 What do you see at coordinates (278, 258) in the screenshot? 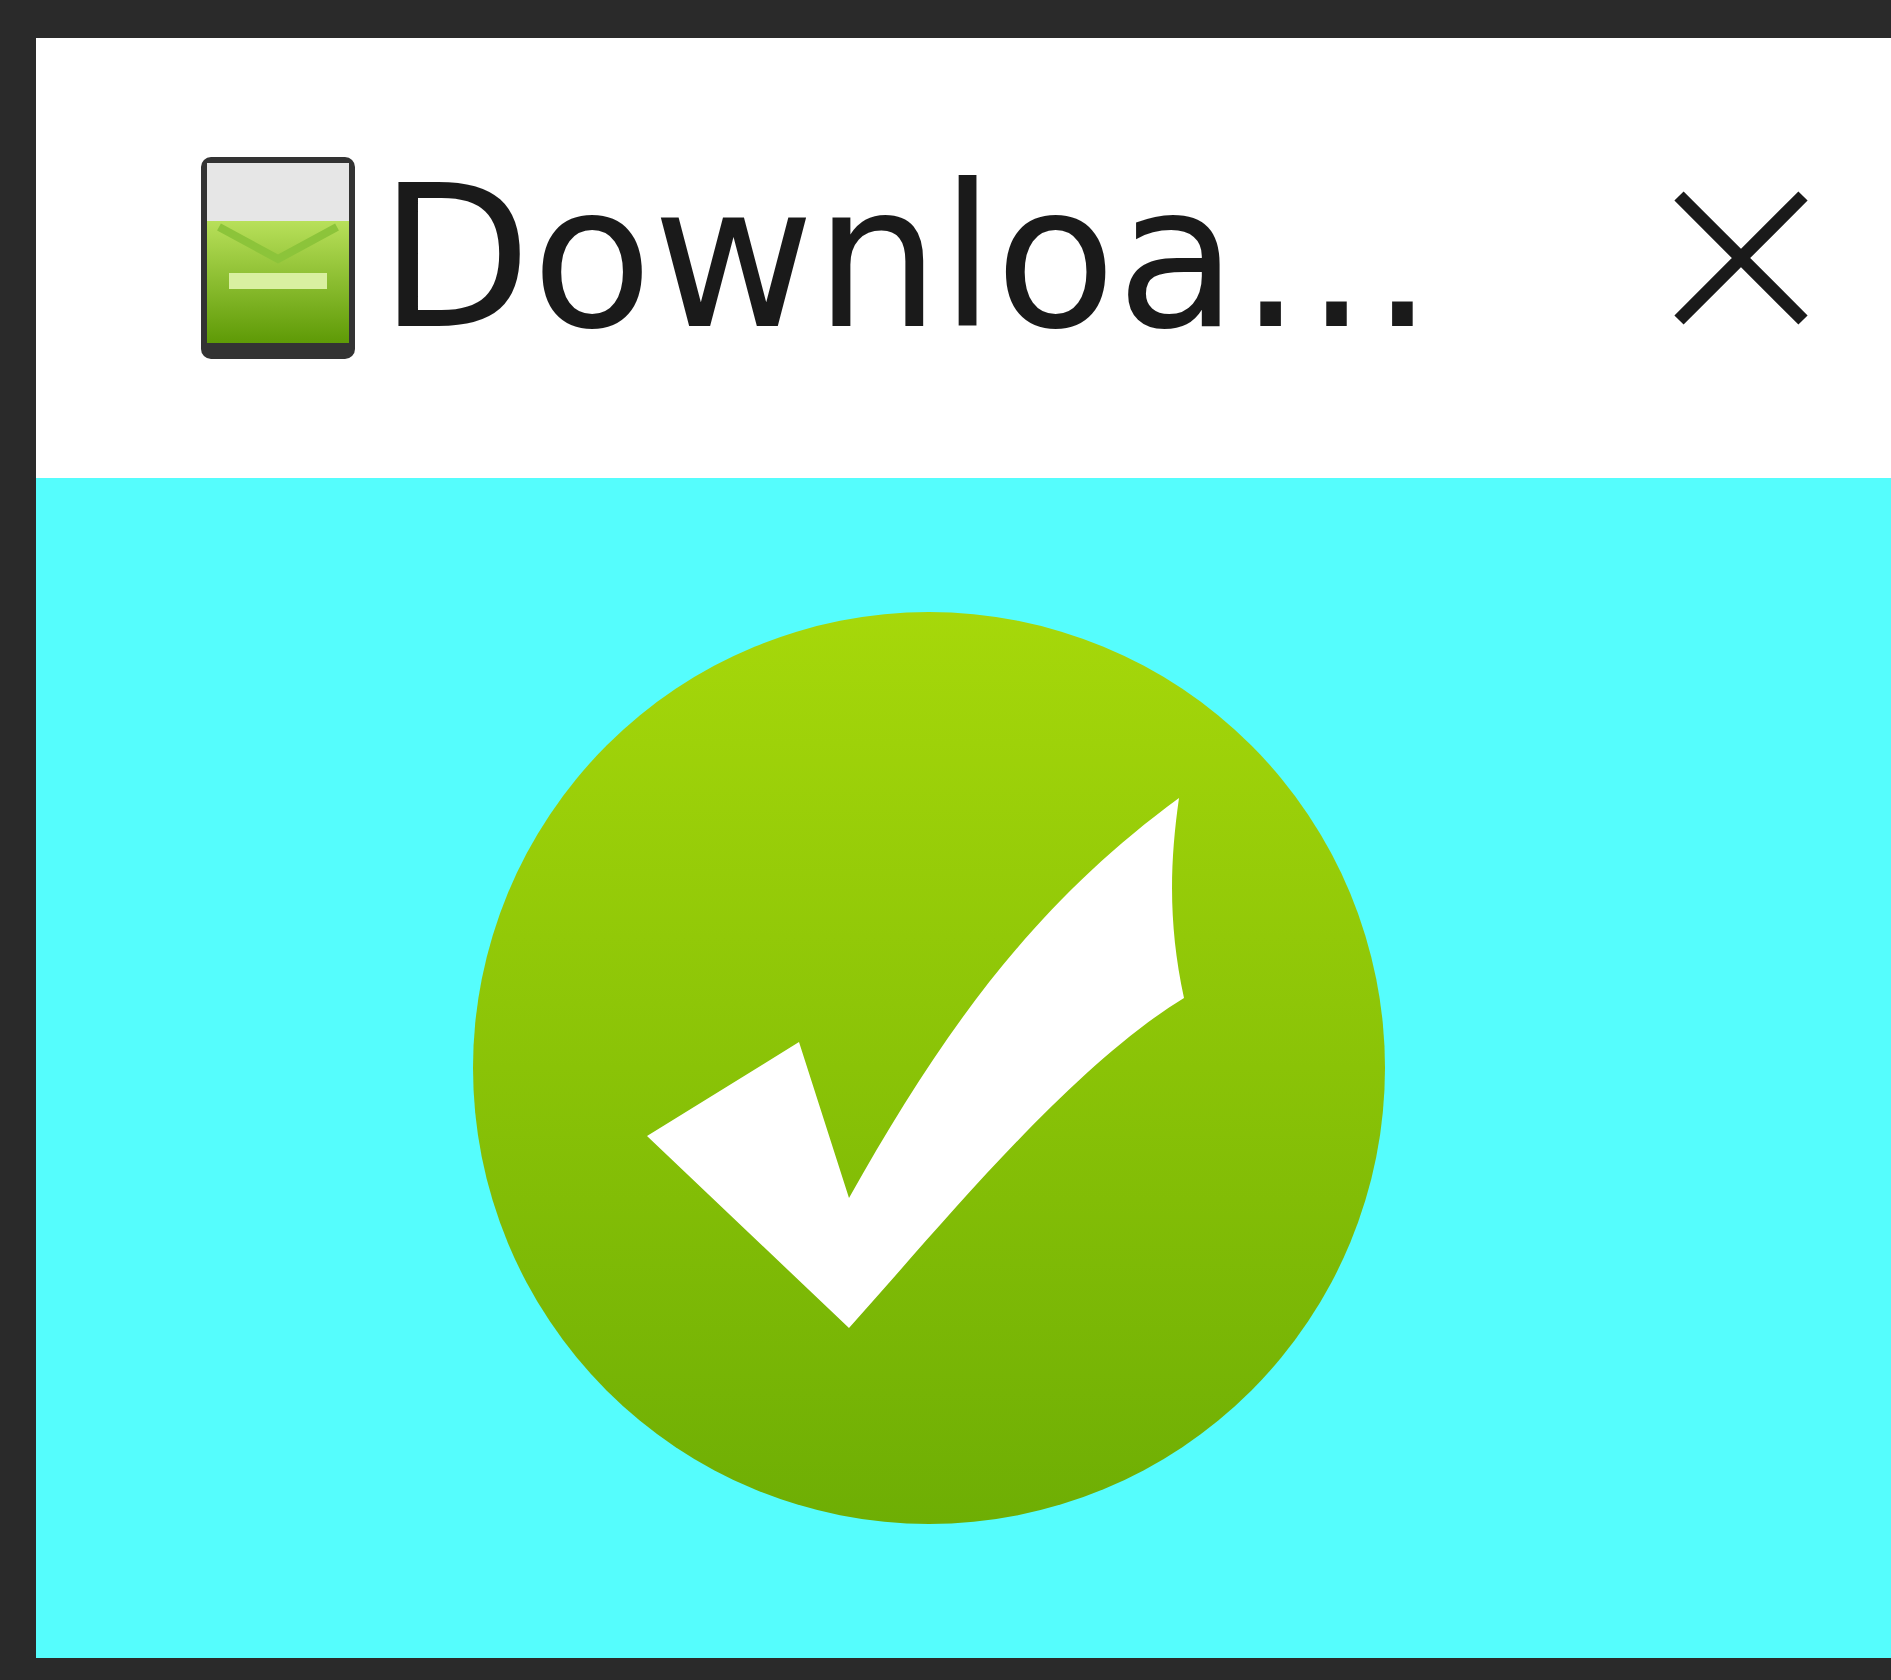
I see `download-icon` at bounding box center [278, 258].